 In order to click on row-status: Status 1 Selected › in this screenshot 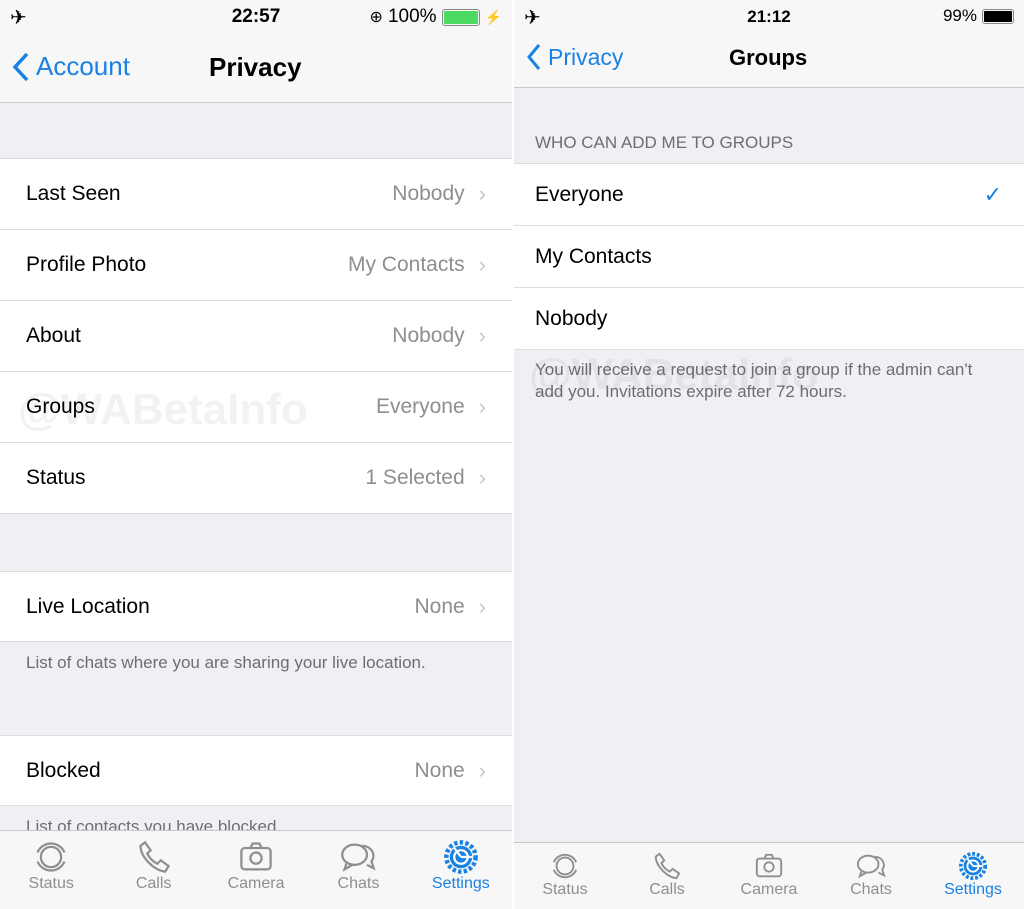, I will do `click(256, 478)`.